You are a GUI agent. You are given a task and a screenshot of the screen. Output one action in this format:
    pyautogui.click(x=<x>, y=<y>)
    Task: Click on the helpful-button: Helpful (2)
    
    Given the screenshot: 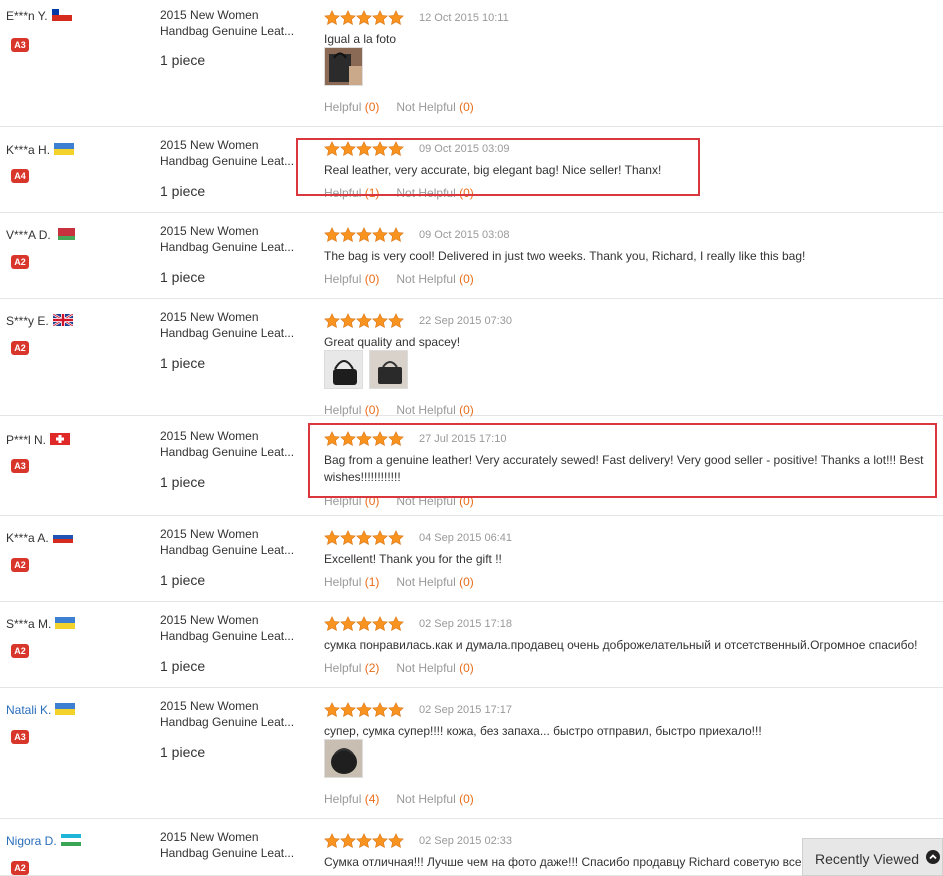 What is the action you would take?
    pyautogui.click(x=351, y=668)
    